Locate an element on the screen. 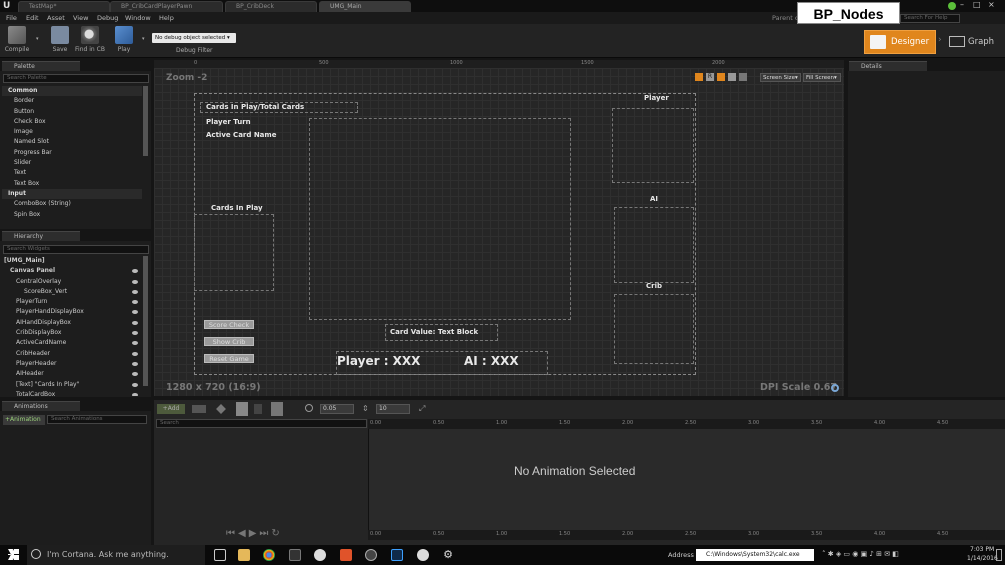 The height and width of the screenshot is (565, 1005). menu-view: View is located at coordinates (80, 18).